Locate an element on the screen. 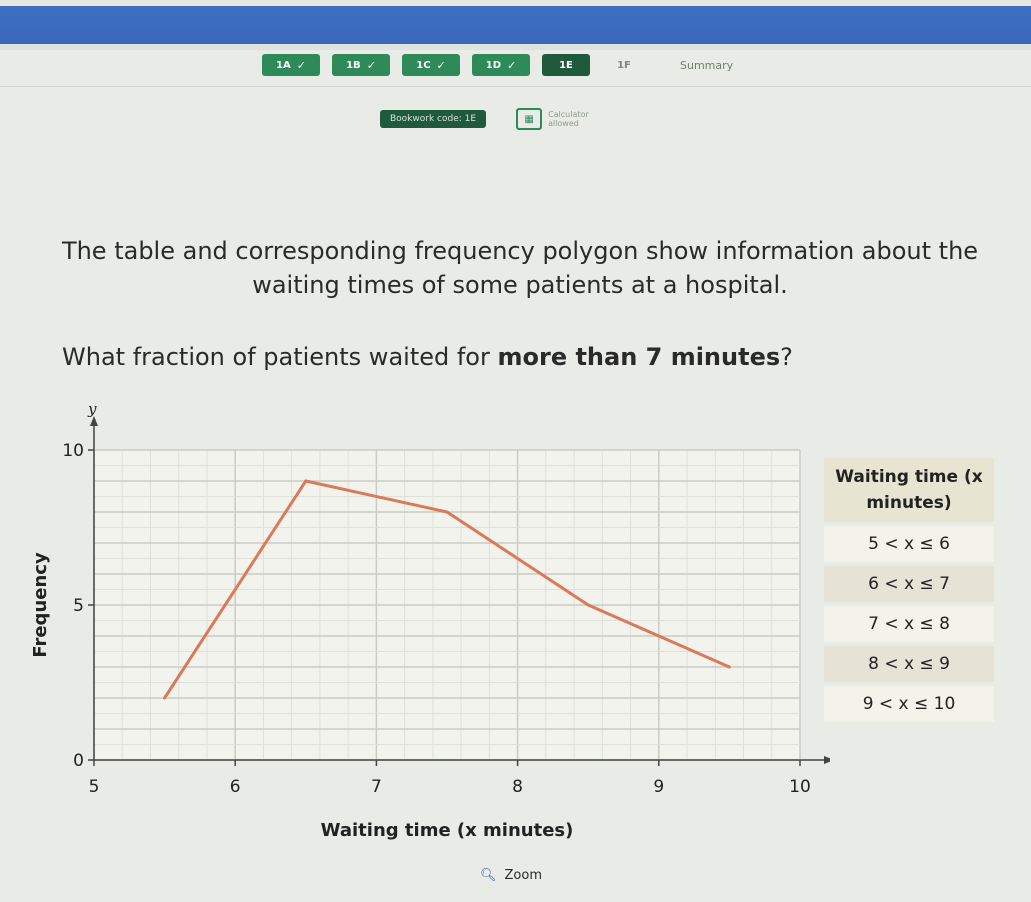 The height and width of the screenshot is (902, 1031). summary-link: Summary is located at coordinates (706, 65).